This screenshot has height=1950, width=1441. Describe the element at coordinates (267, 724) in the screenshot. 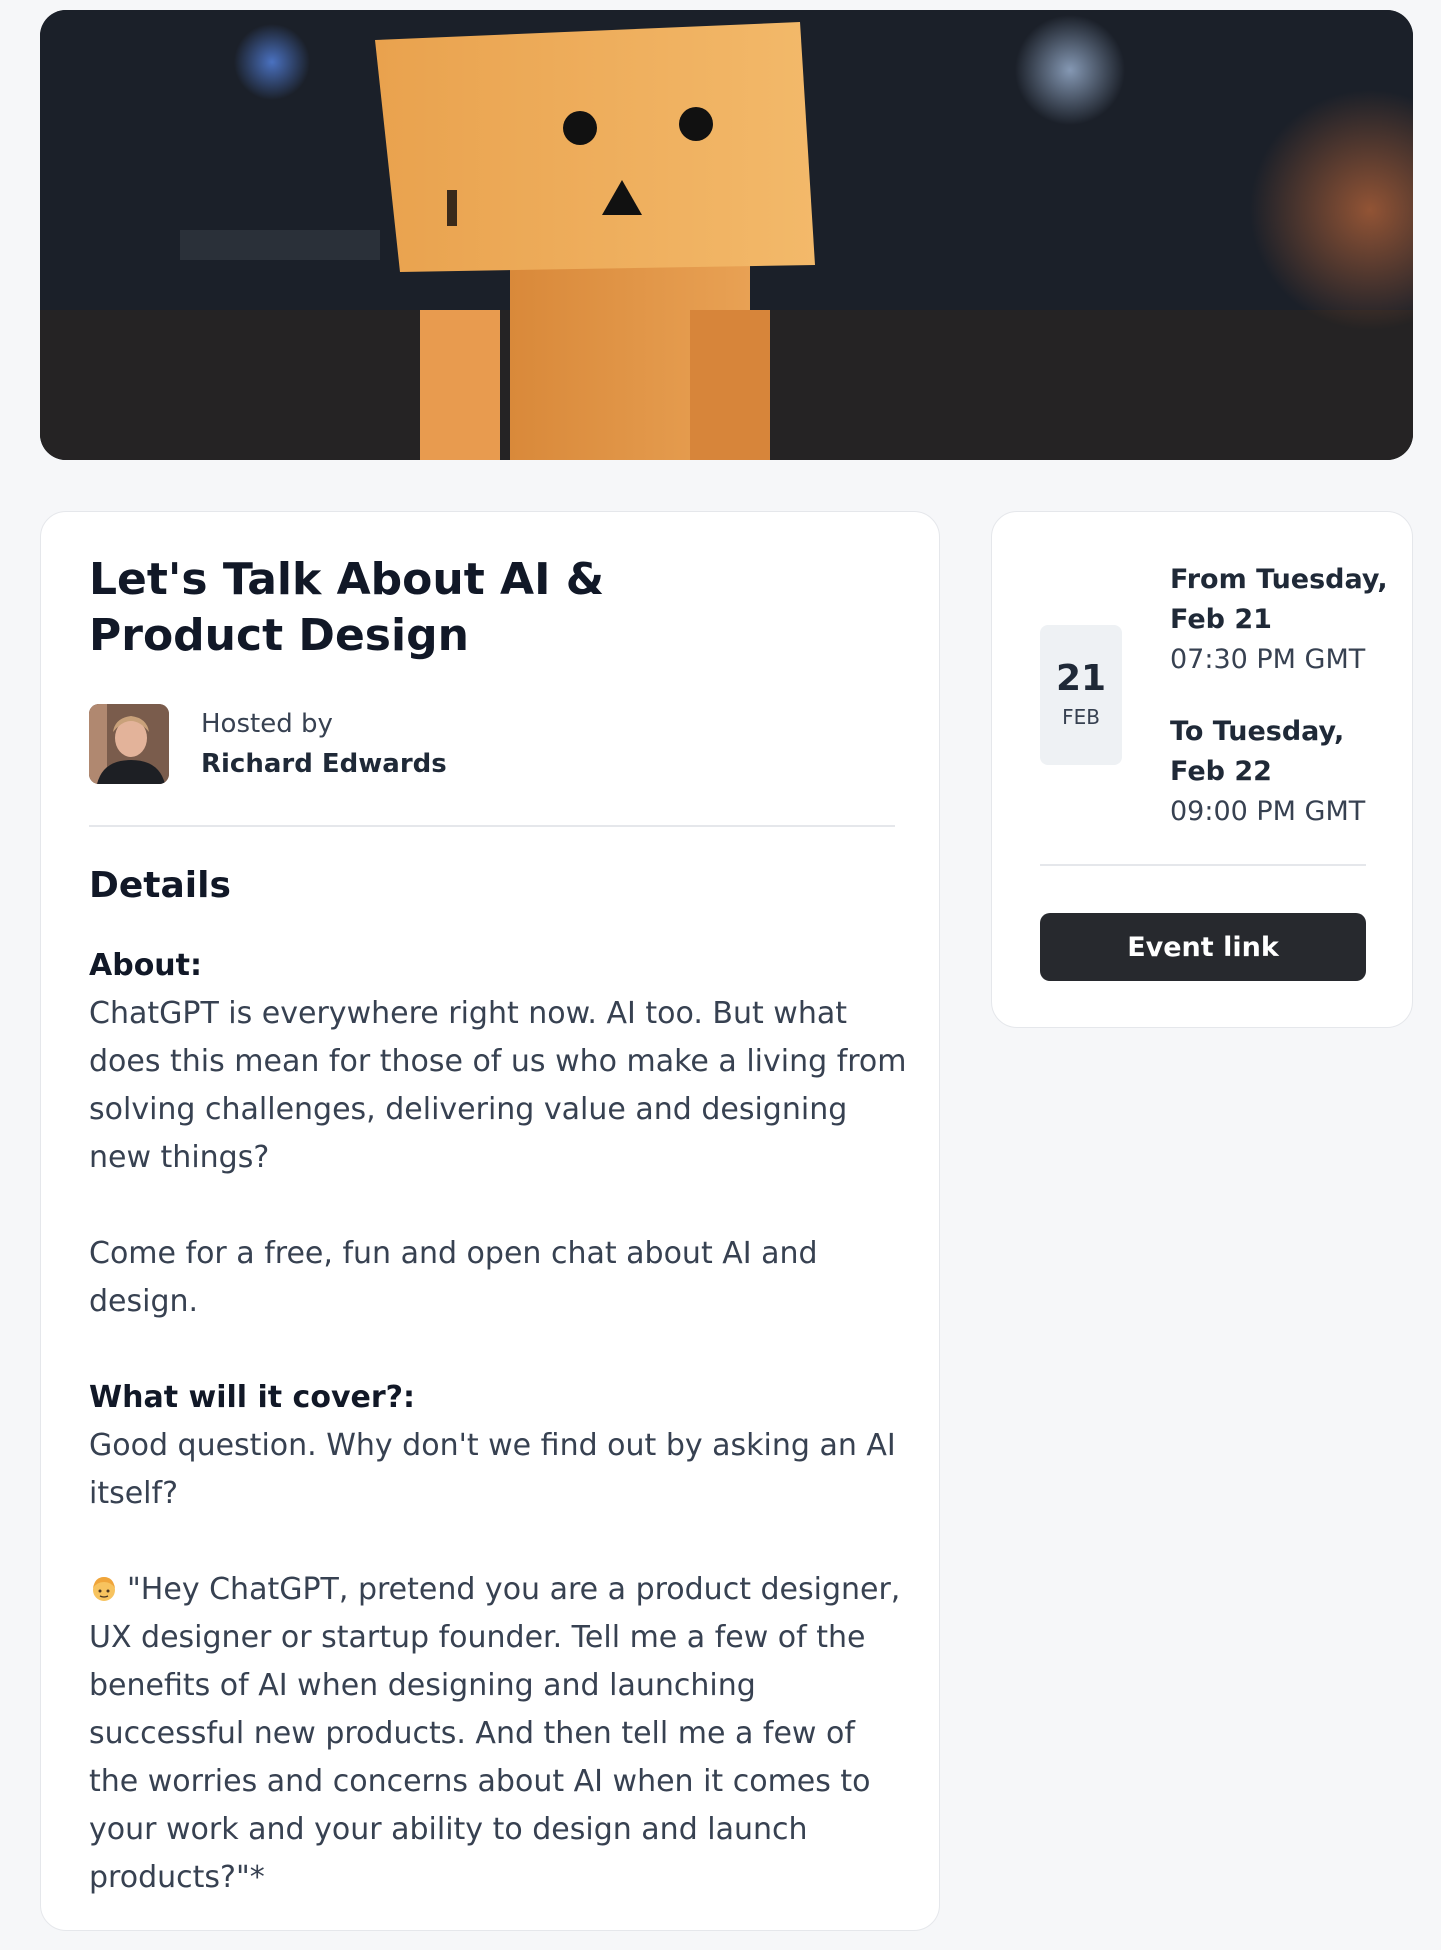

I see `hosted-by-label: Hosted by` at that location.